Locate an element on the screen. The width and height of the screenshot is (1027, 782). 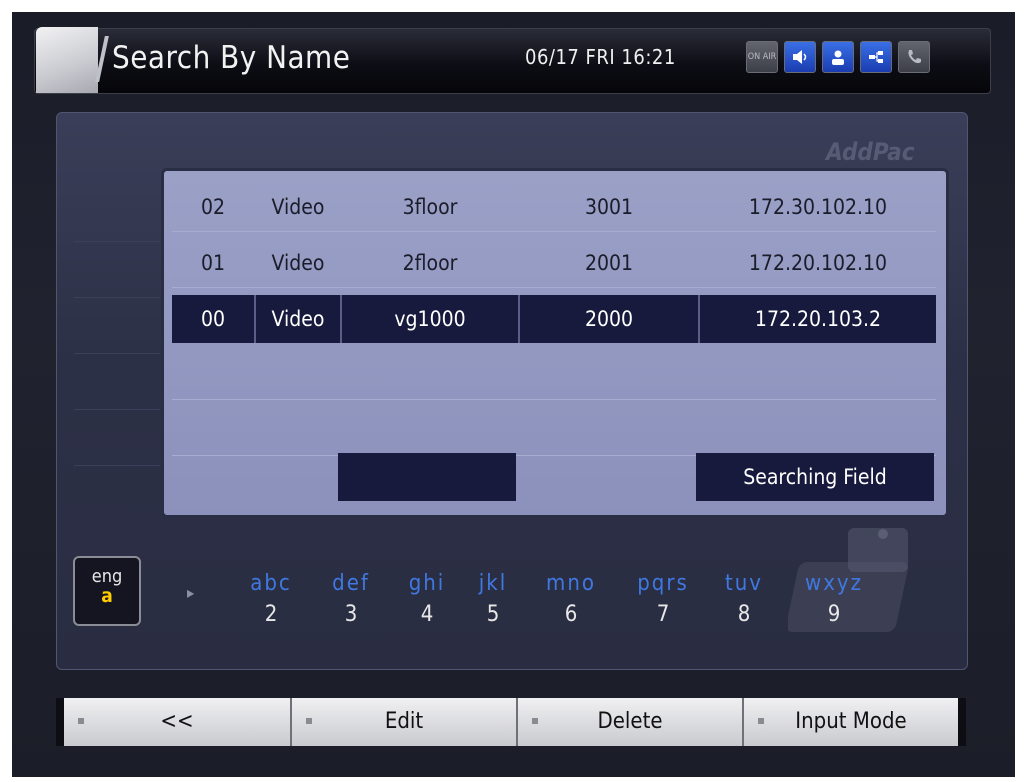
entry-name: 2floor is located at coordinates (430, 263).